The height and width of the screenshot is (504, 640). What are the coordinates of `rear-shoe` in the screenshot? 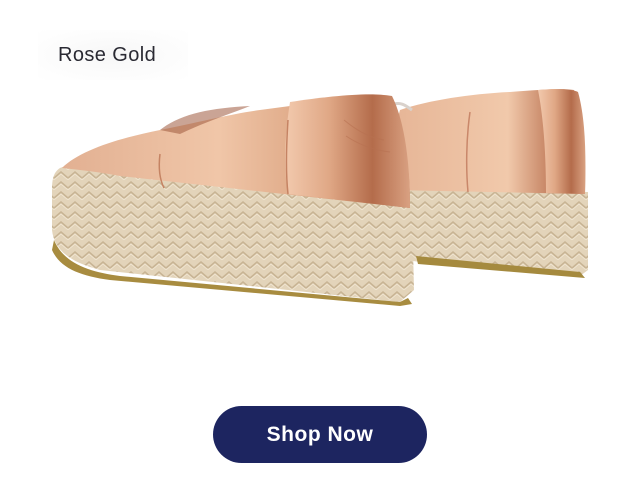 It's located at (490, 183).